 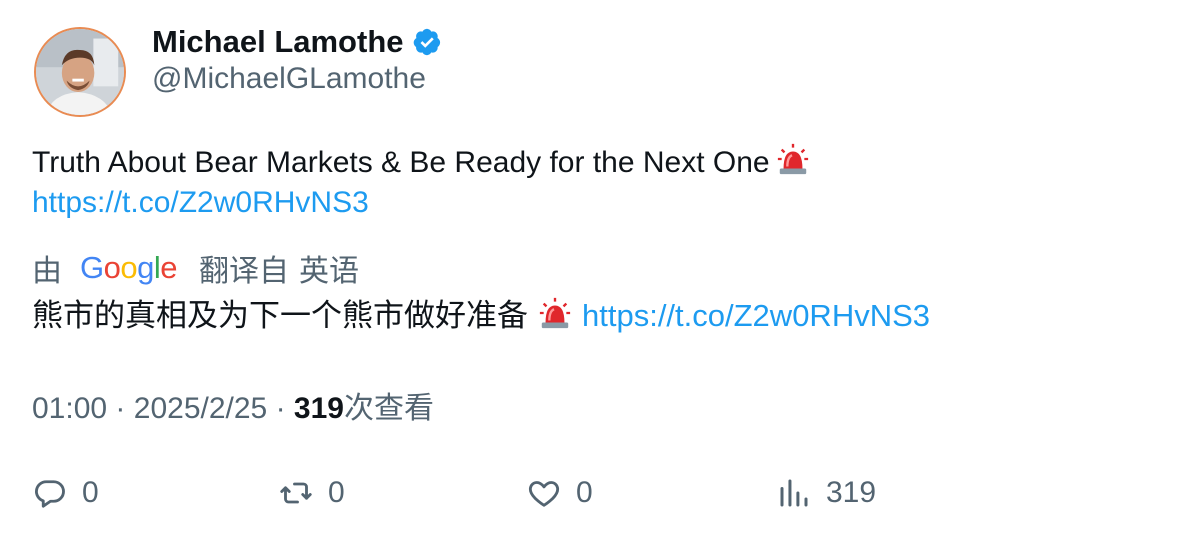 What do you see at coordinates (47, 271) in the screenshot?
I see `translated-by-label: 由` at bounding box center [47, 271].